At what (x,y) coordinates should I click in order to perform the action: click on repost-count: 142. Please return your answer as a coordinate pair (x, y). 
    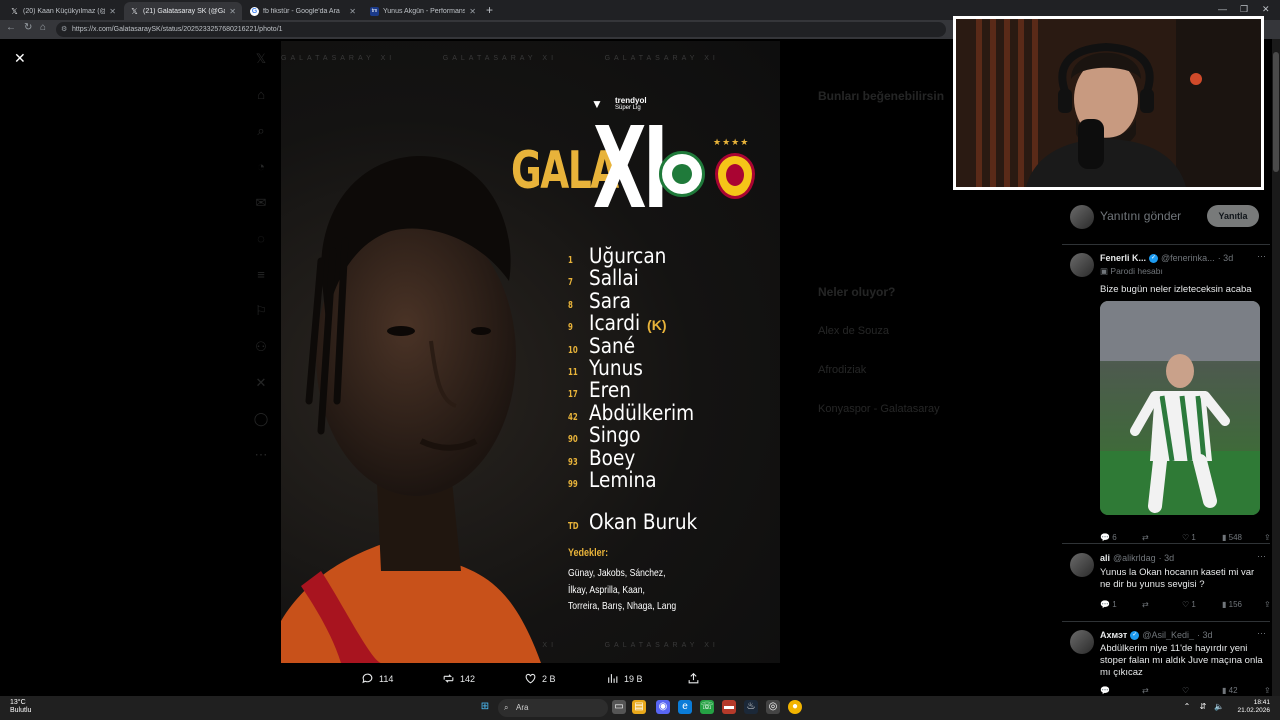
    Looking at the image, I should click on (468, 678).